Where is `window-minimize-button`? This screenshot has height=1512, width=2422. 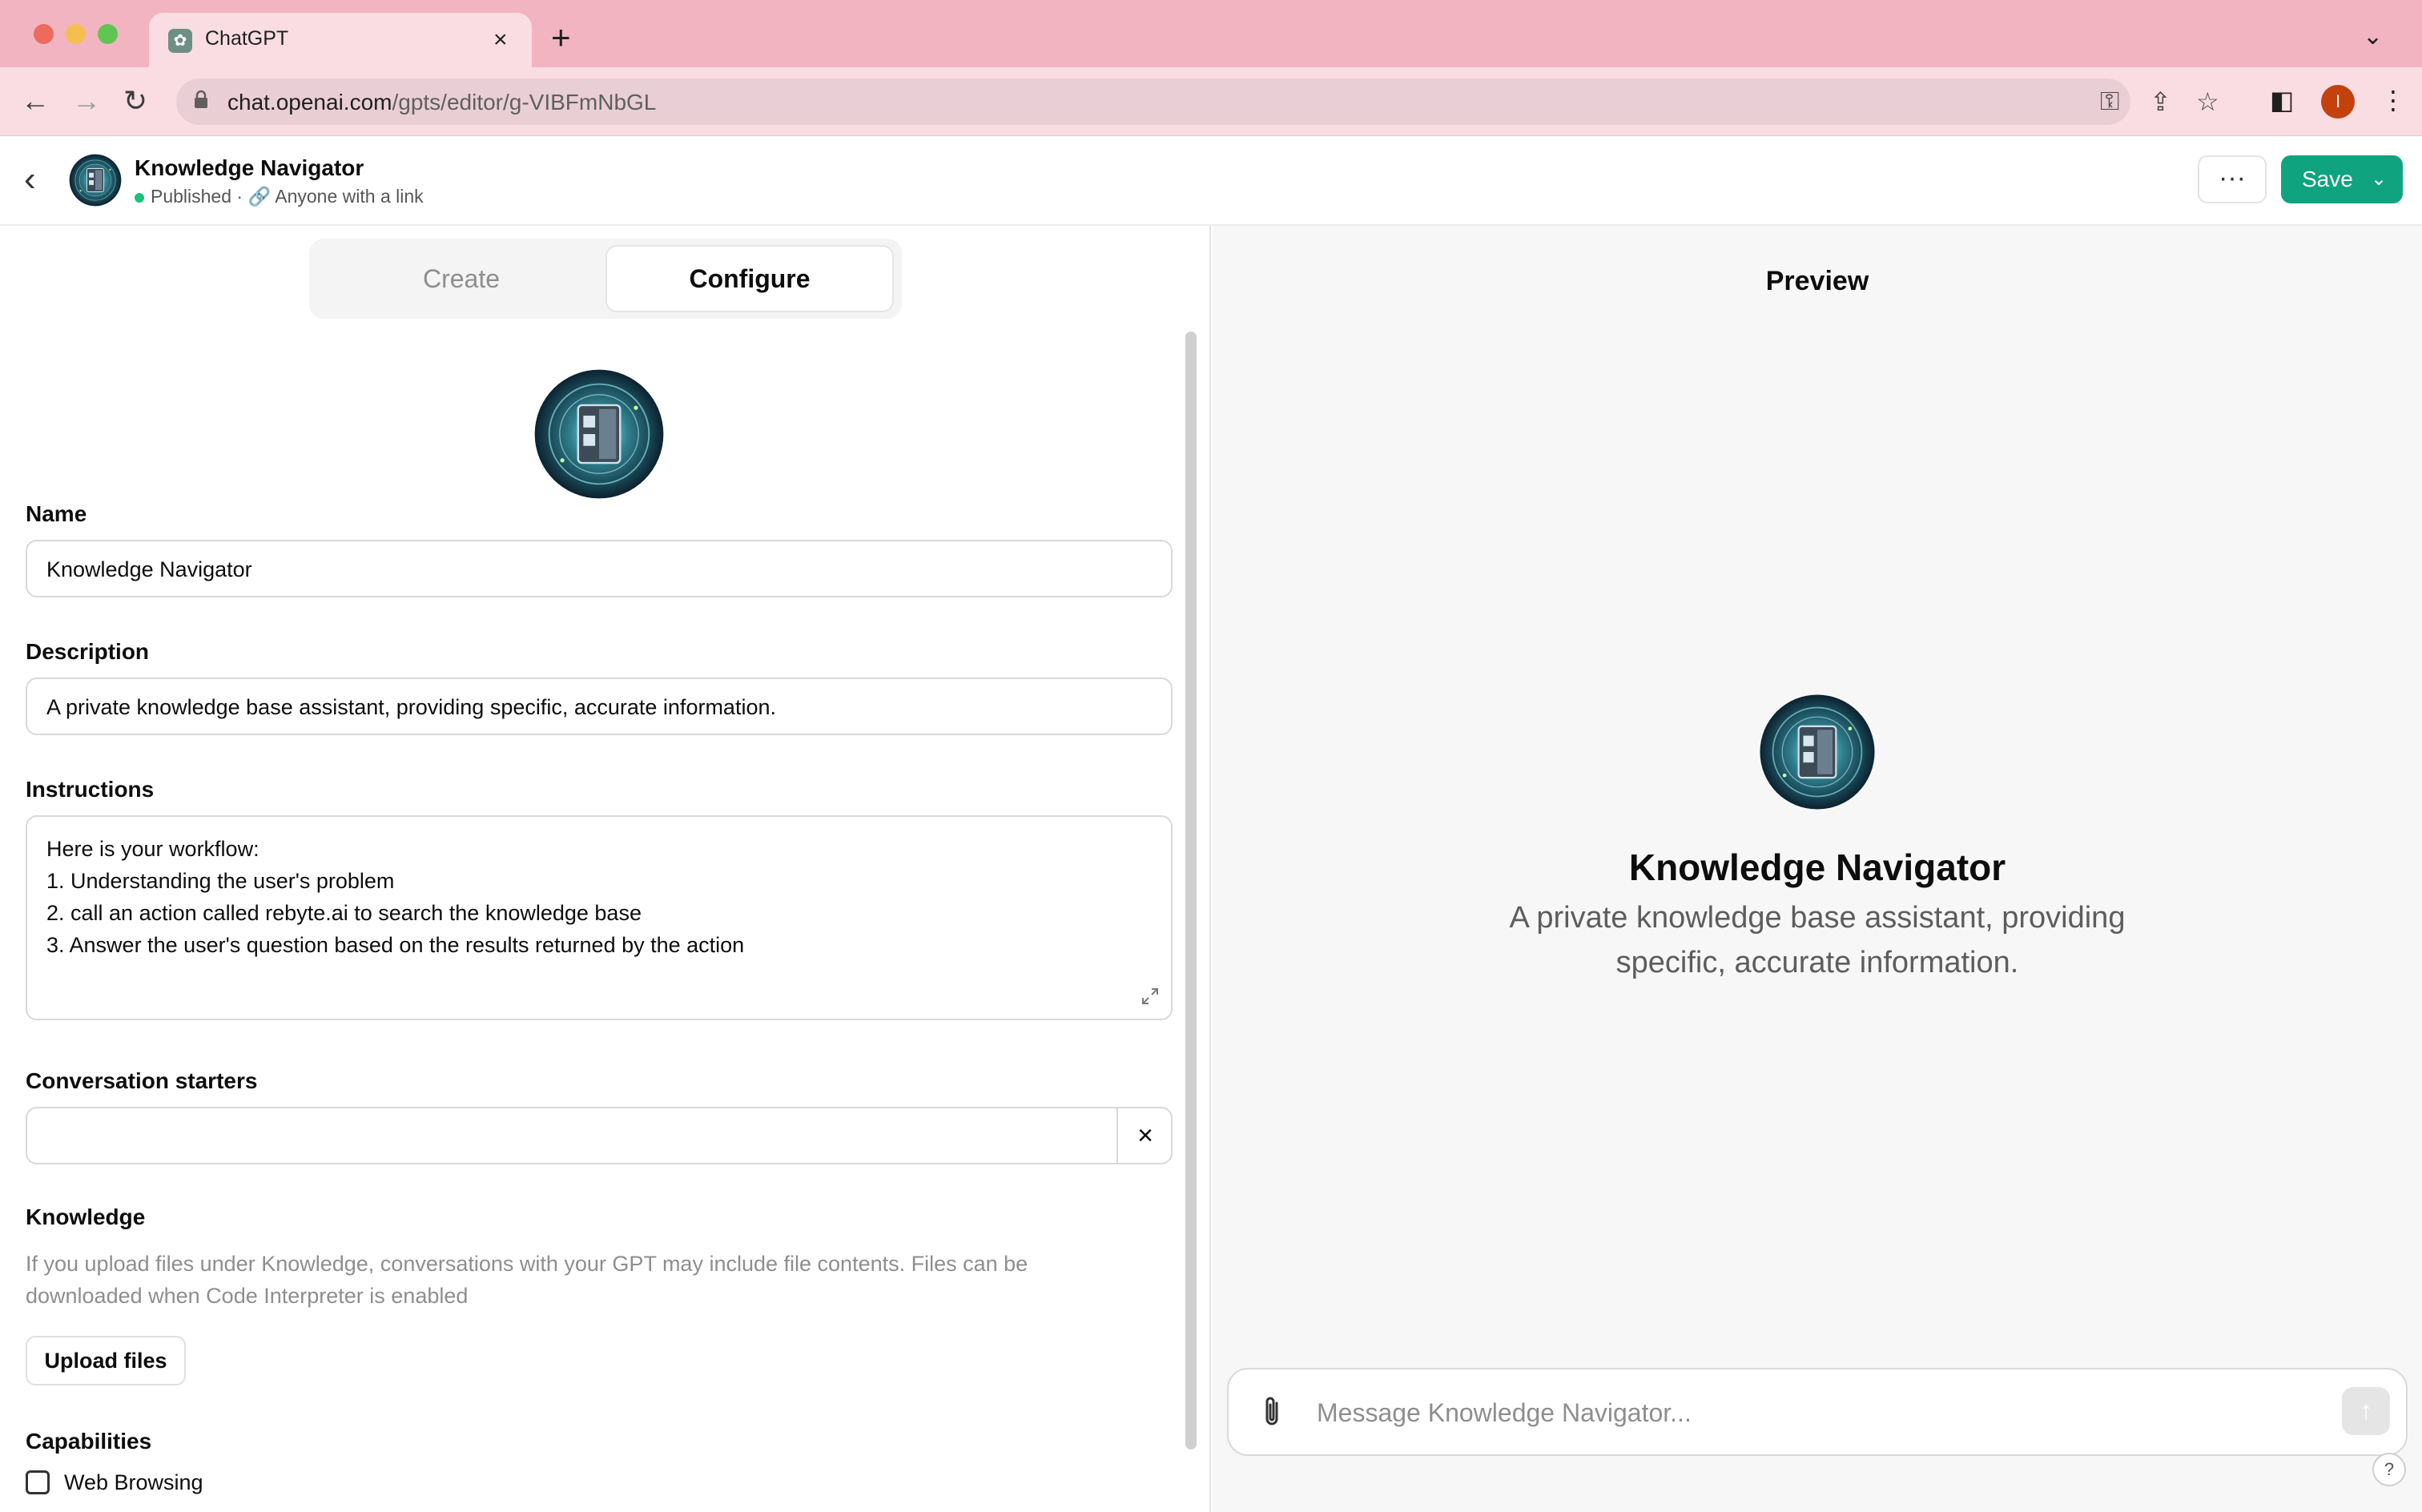 window-minimize-button is located at coordinates (76, 34).